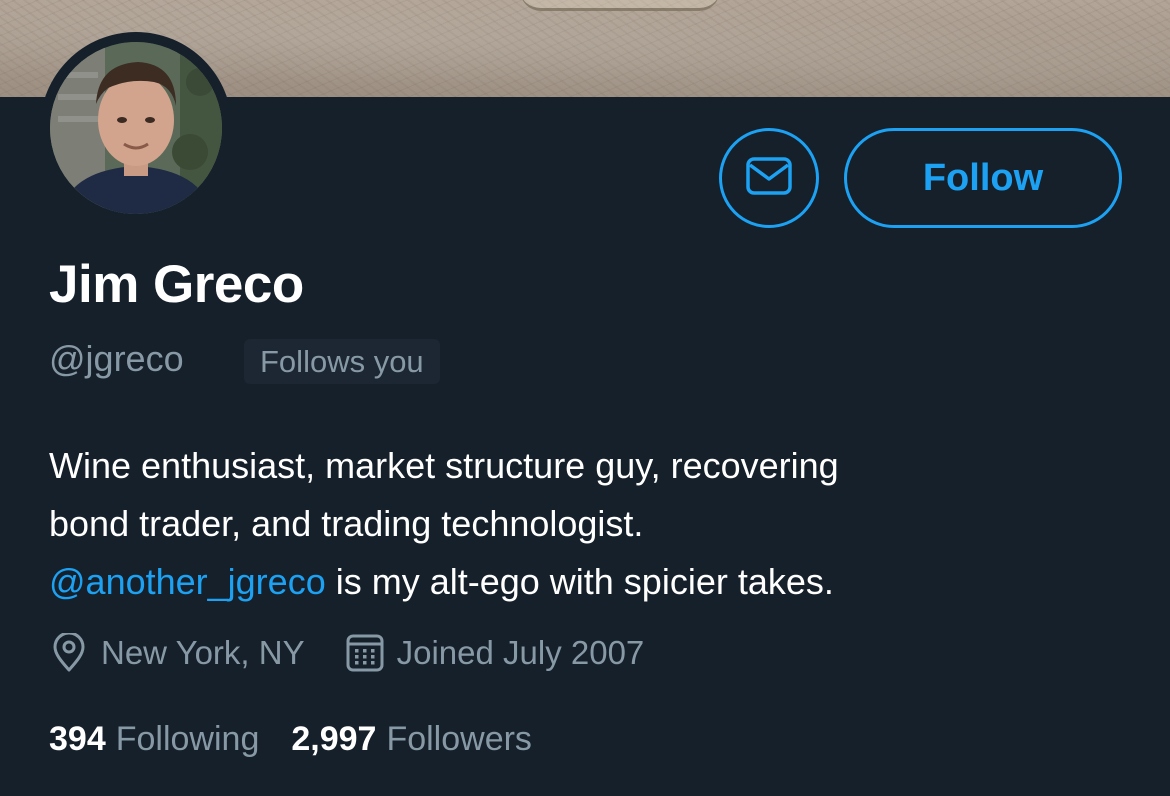 This screenshot has height=796, width=1170. Describe the element at coordinates (459, 738) in the screenshot. I see `followers-label: Followers` at that location.